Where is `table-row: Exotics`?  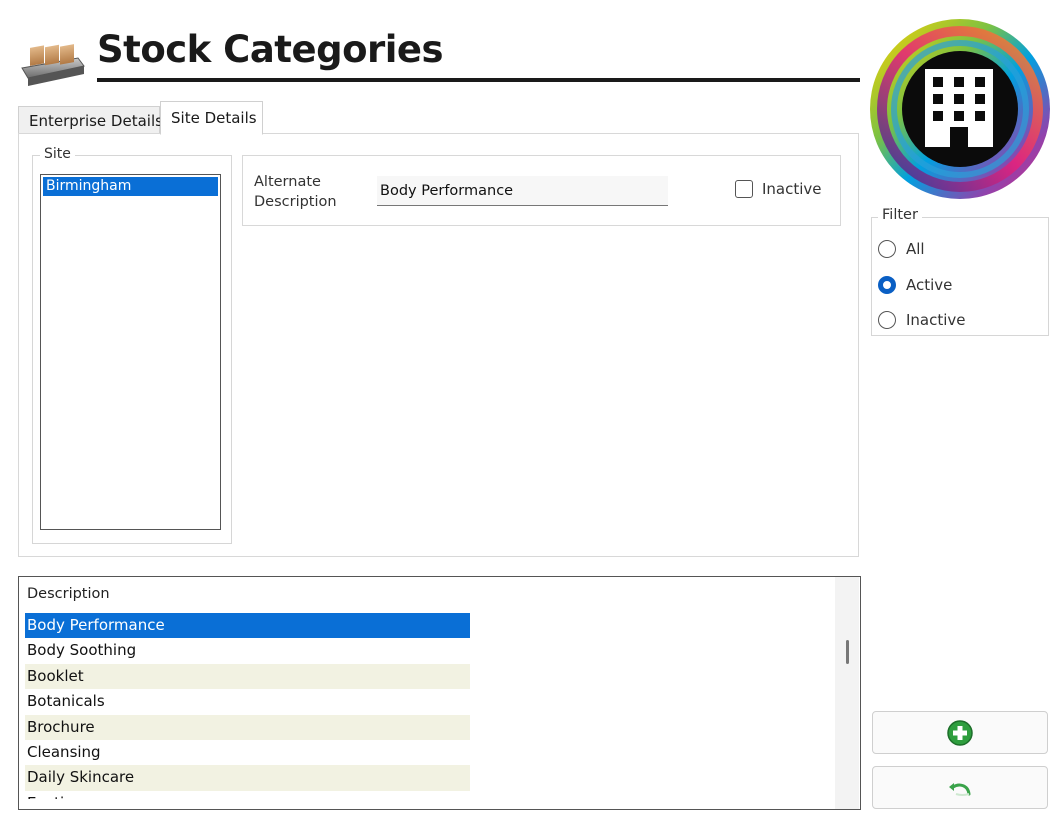
table-row: Exotics is located at coordinates (247, 795).